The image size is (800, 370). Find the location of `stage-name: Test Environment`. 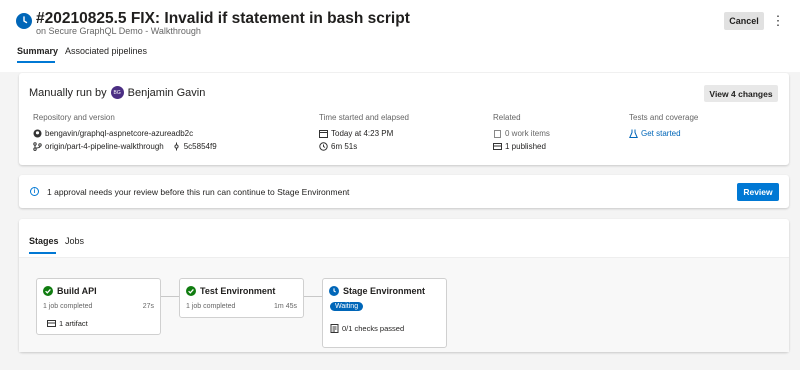

stage-name: Test Environment is located at coordinates (238, 291).